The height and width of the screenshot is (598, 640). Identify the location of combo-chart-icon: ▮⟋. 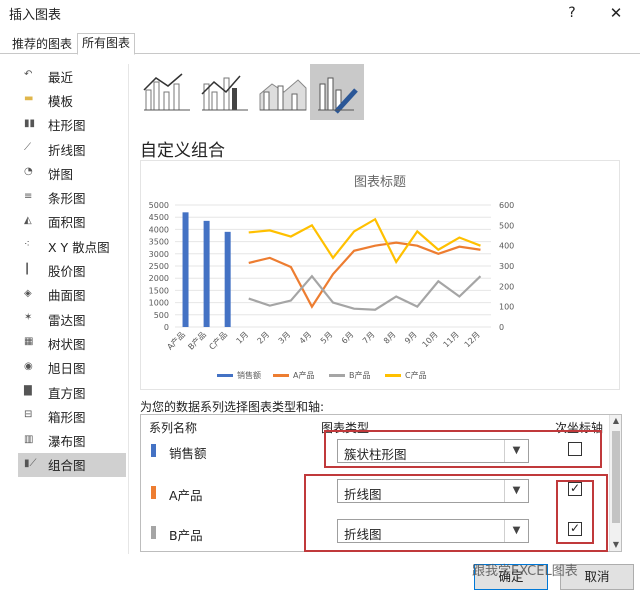
(30, 463).